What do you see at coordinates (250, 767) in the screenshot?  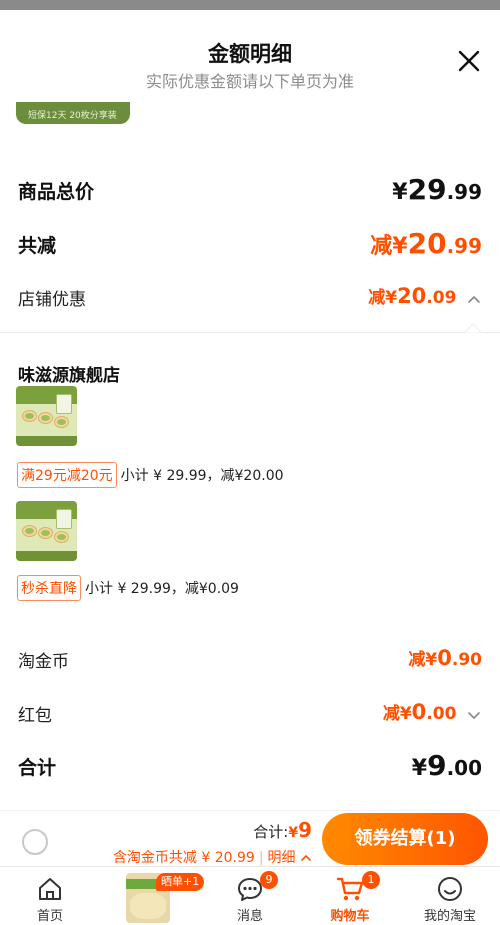 I see `grand-total-row: 合计 ¥9.00` at bounding box center [250, 767].